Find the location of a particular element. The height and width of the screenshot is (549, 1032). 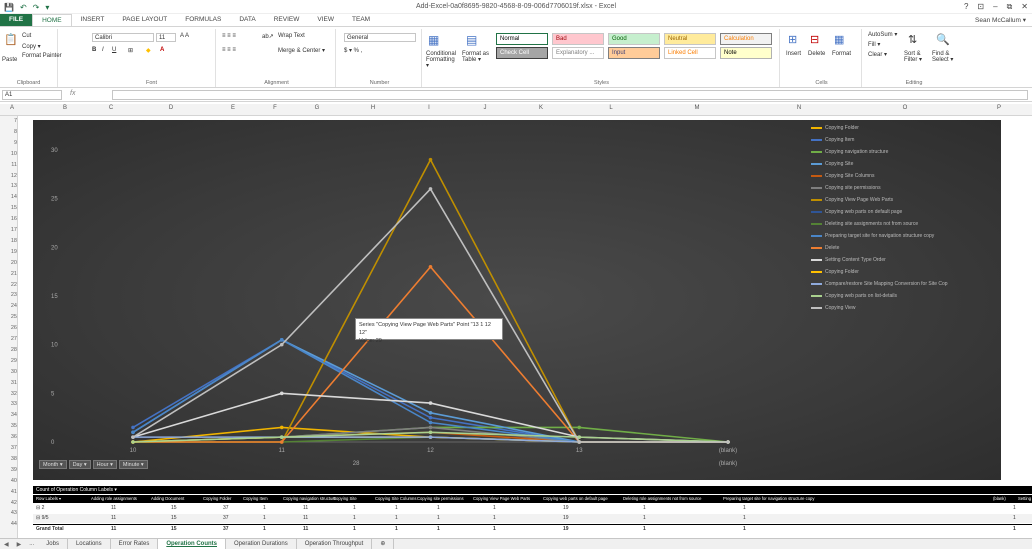

tab-view: VIEW is located at coordinates (325, 20).